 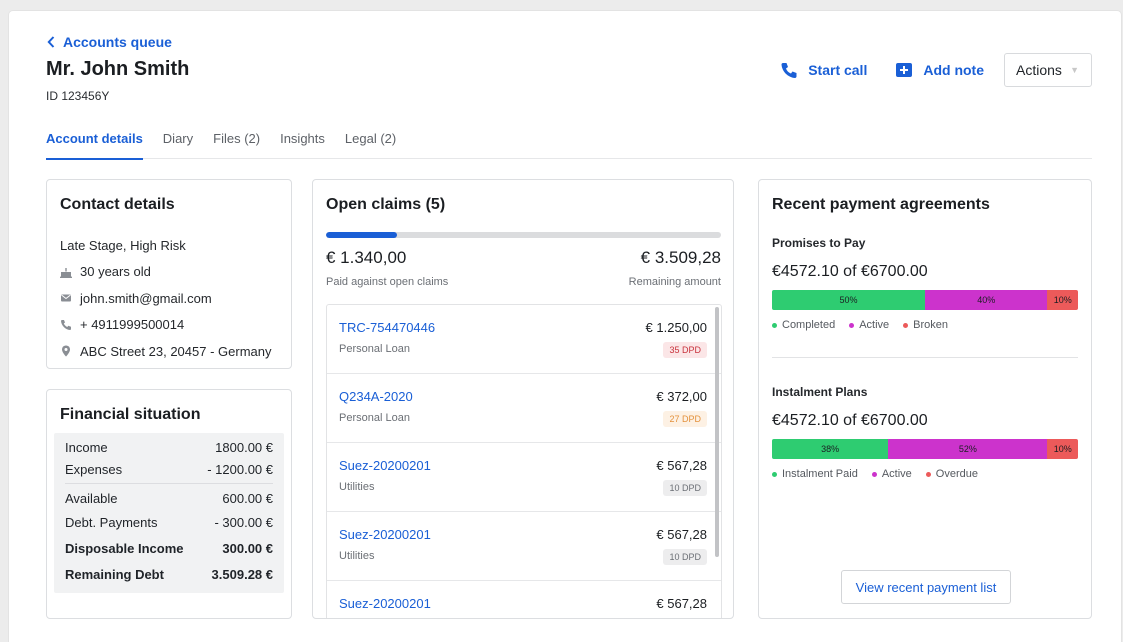 What do you see at coordinates (386, 204) in the screenshot?
I see `claims-title: Open claims (5)` at bounding box center [386, 204].